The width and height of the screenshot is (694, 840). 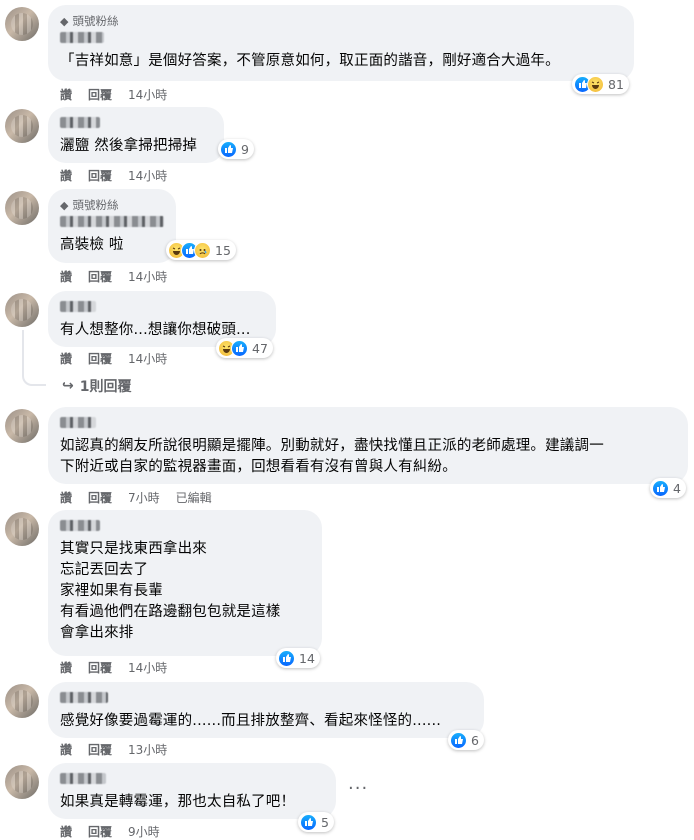 What do you see at coordinates (34, 358) in the screenshot?
I see `thread-connector` at bounding box center [34, 358].